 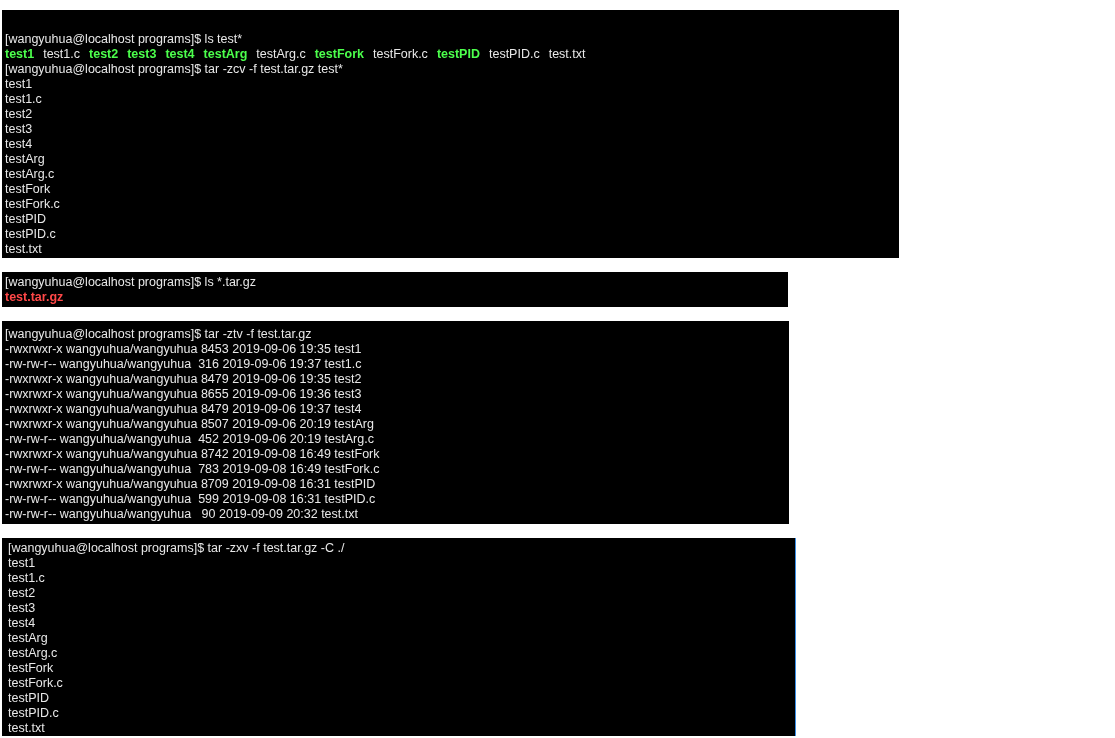 What do you see at coordinates (104, 54) in the screenshot?
I see `executable-name: test2` at bounding box center [104, 54].